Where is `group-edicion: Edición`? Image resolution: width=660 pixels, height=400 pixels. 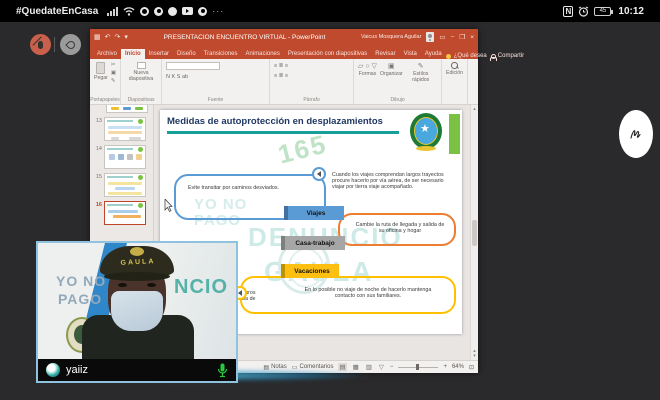 group-edicion: Edición is located at coordinates (455, 81).